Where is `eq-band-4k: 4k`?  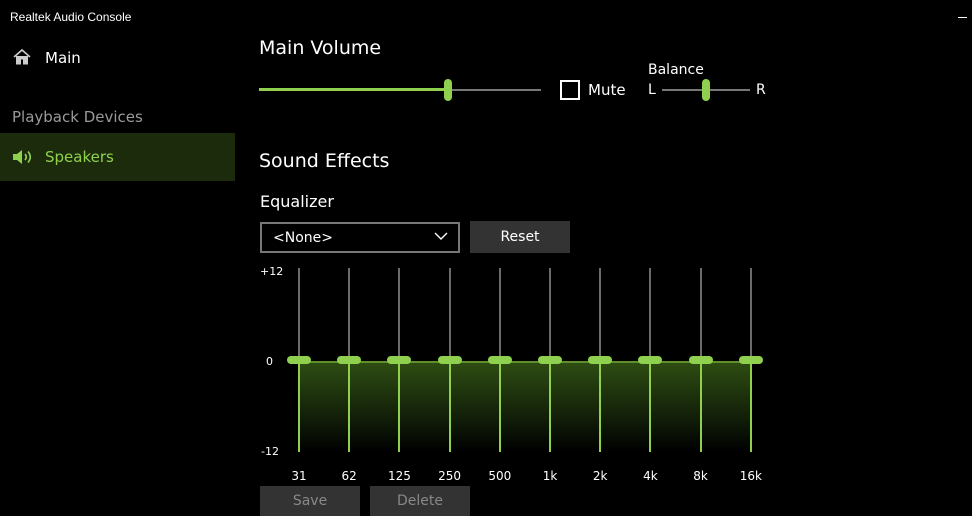
eq-band-4k: 4k is located at coordinates (650, 375).